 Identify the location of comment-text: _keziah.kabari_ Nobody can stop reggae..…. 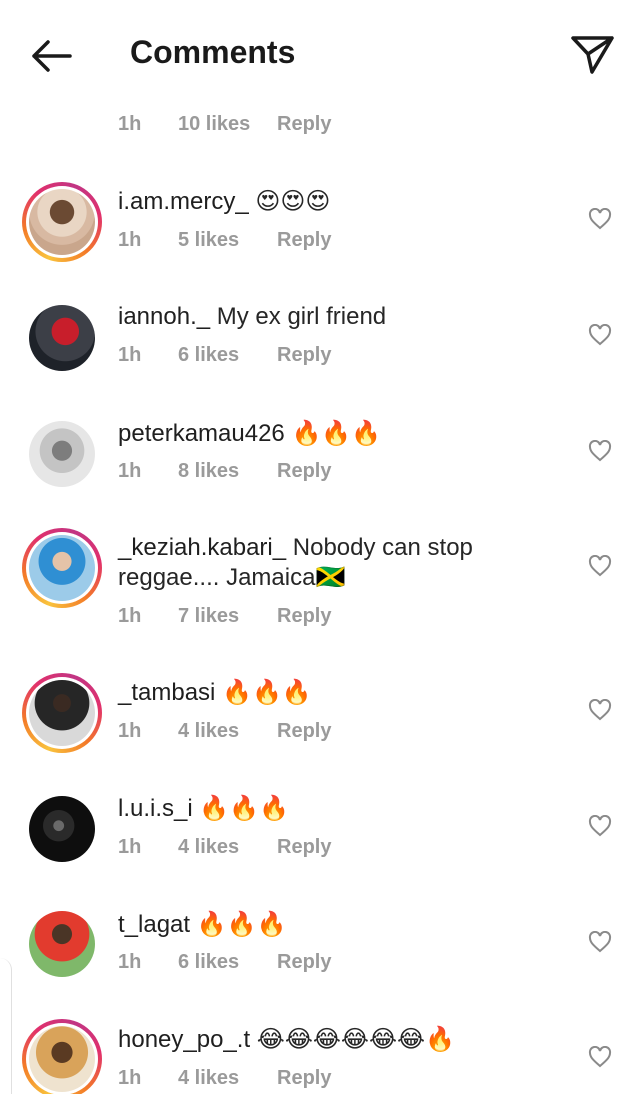
(328, 563).